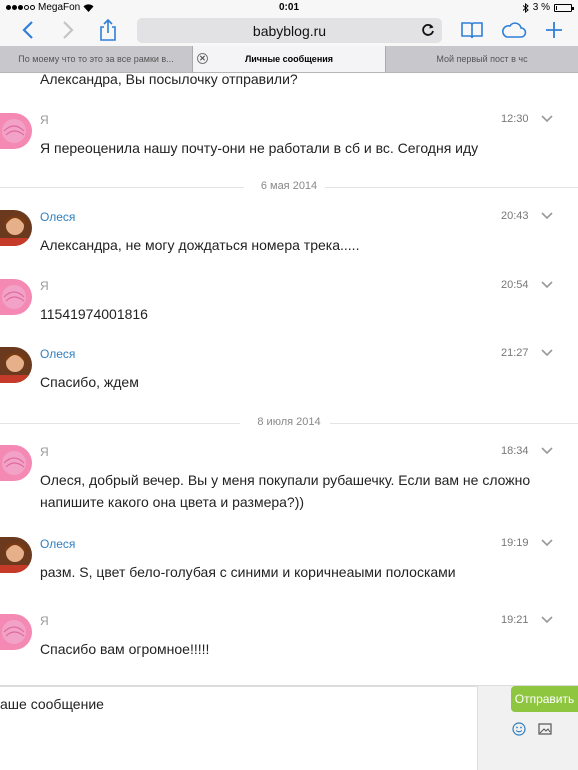  I want to click on message-text: Спасибо, ждем, so click(89, 382).